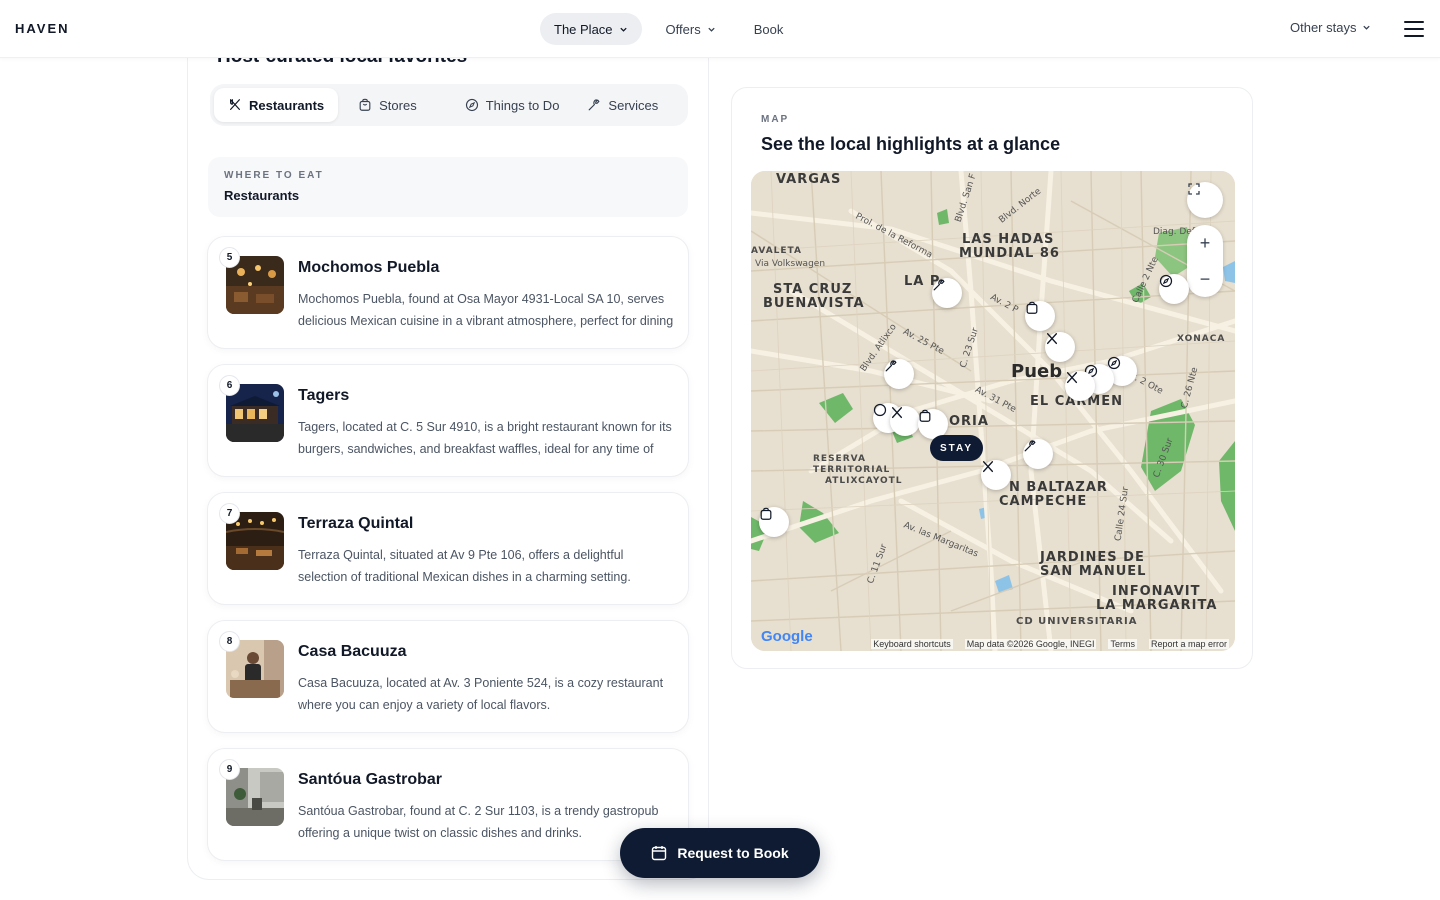 This screenshot has height=900, width=1440. I want to click on map-label: XONACA, so click(1201, 339).